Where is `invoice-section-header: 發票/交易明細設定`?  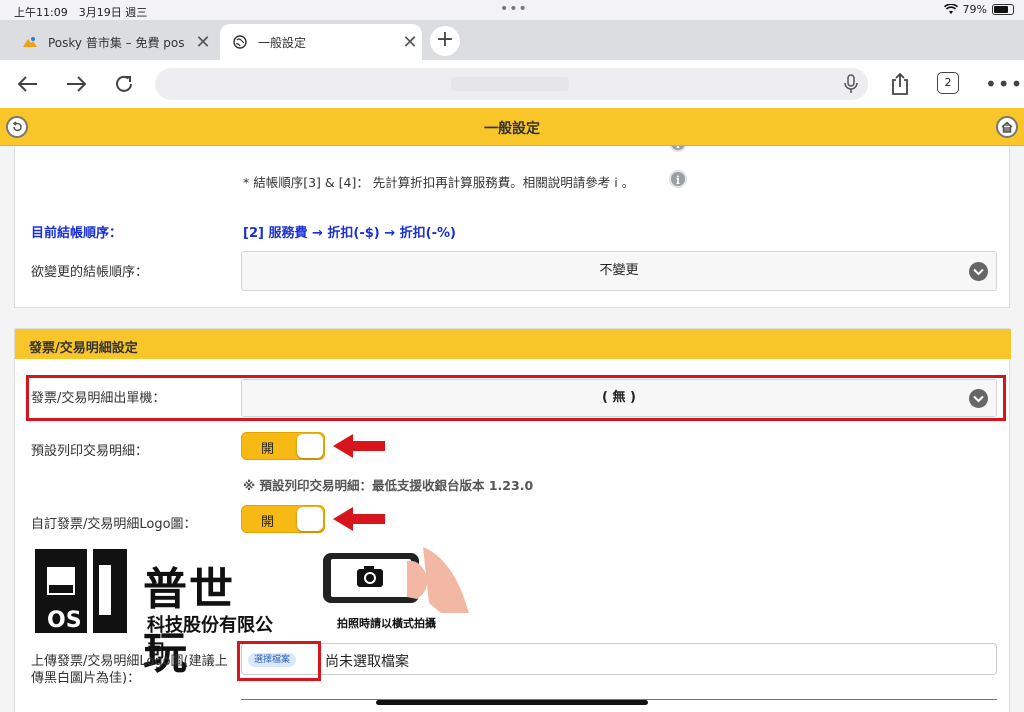
invoice-section-header: 發票/交易明細設定 is located at coordinates (513, 344).